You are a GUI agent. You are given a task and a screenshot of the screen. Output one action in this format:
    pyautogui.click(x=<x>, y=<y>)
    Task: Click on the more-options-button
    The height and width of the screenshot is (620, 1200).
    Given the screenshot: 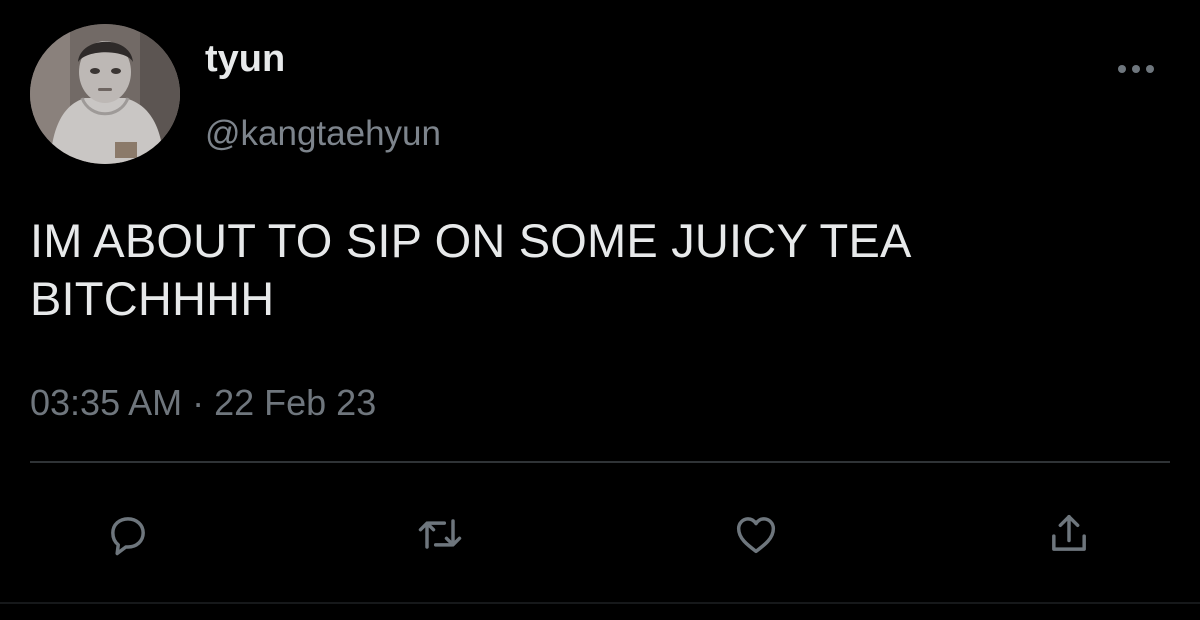 What is the action you would take?
    pyautogui.click(x=1136, y=69)
    